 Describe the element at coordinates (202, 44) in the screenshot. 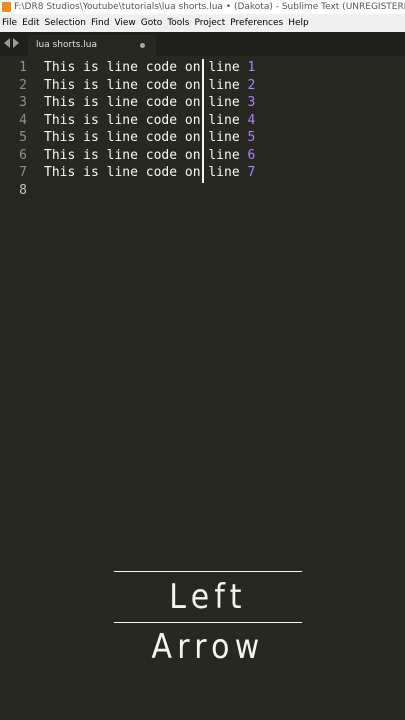

I see `tab-strip: lua shorts.lua` at that location.